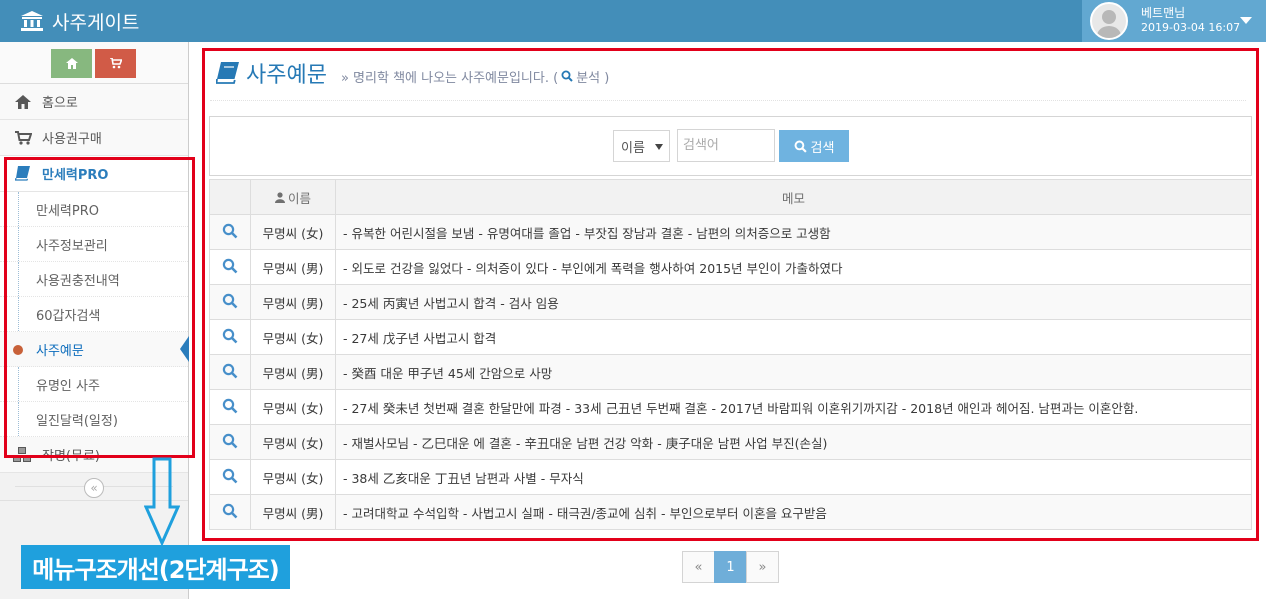  Describe the element at coordinates (1163, 13) in the screenshot. I see `user-name: 베트맨님` at that location.